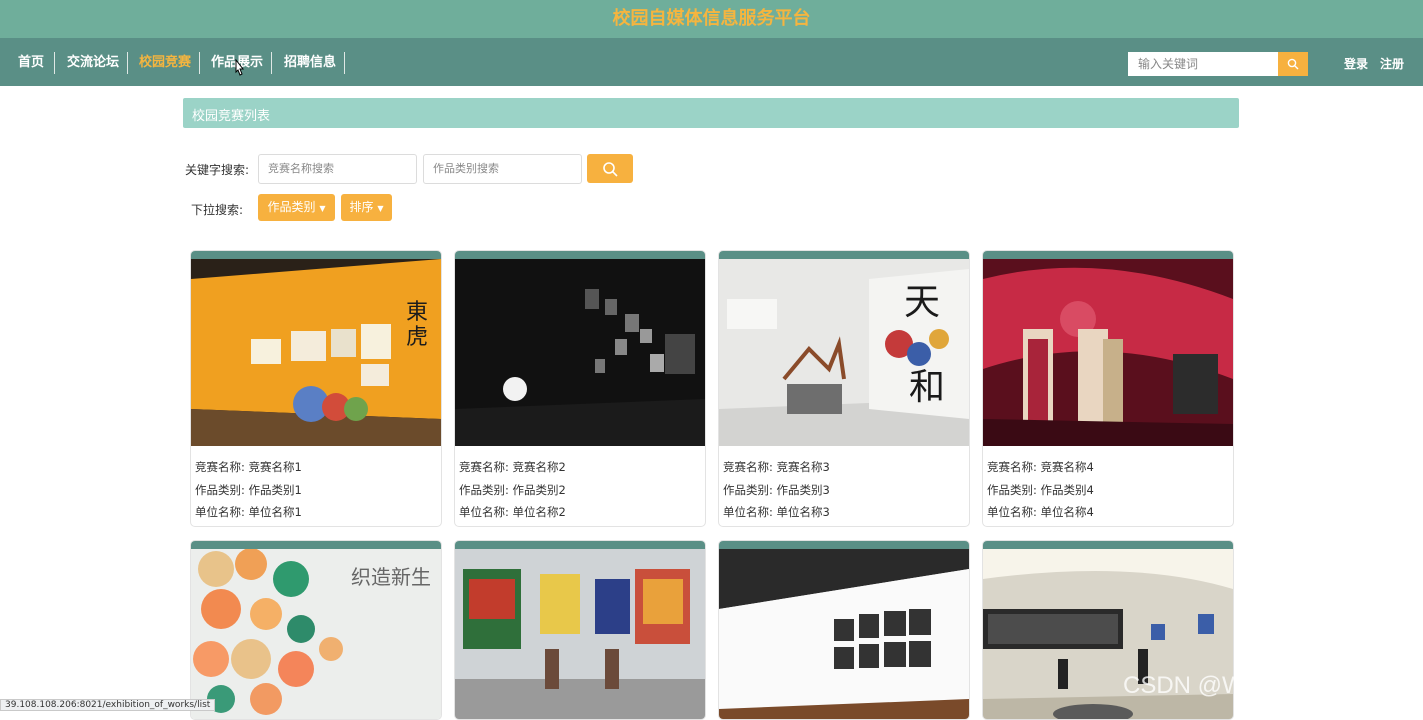 The width and height of the screenshot is (1423, 720). Describe the element at coordinates (417, 337) in the screenshot. I see `svg-text: 虎` at that location.